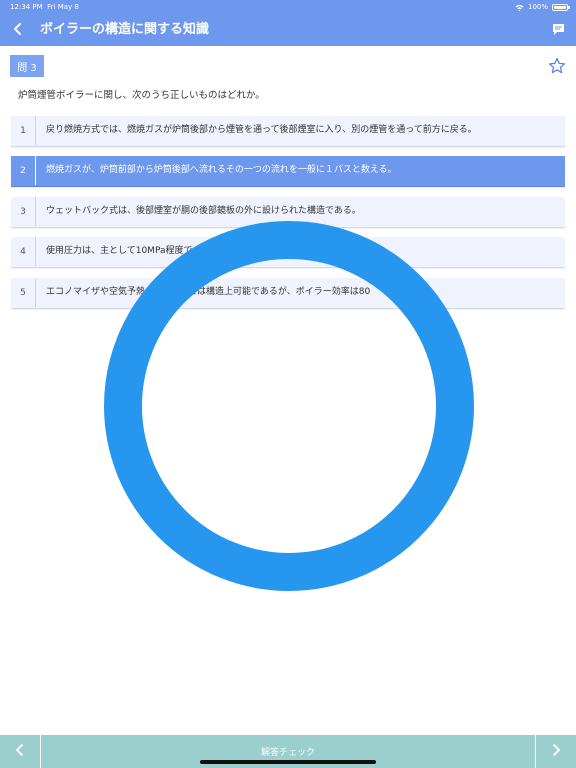 Image resolution: width=576 pixels, height=768 pixels. I want to click on status-date: Fri May 8, so click(63, 7).